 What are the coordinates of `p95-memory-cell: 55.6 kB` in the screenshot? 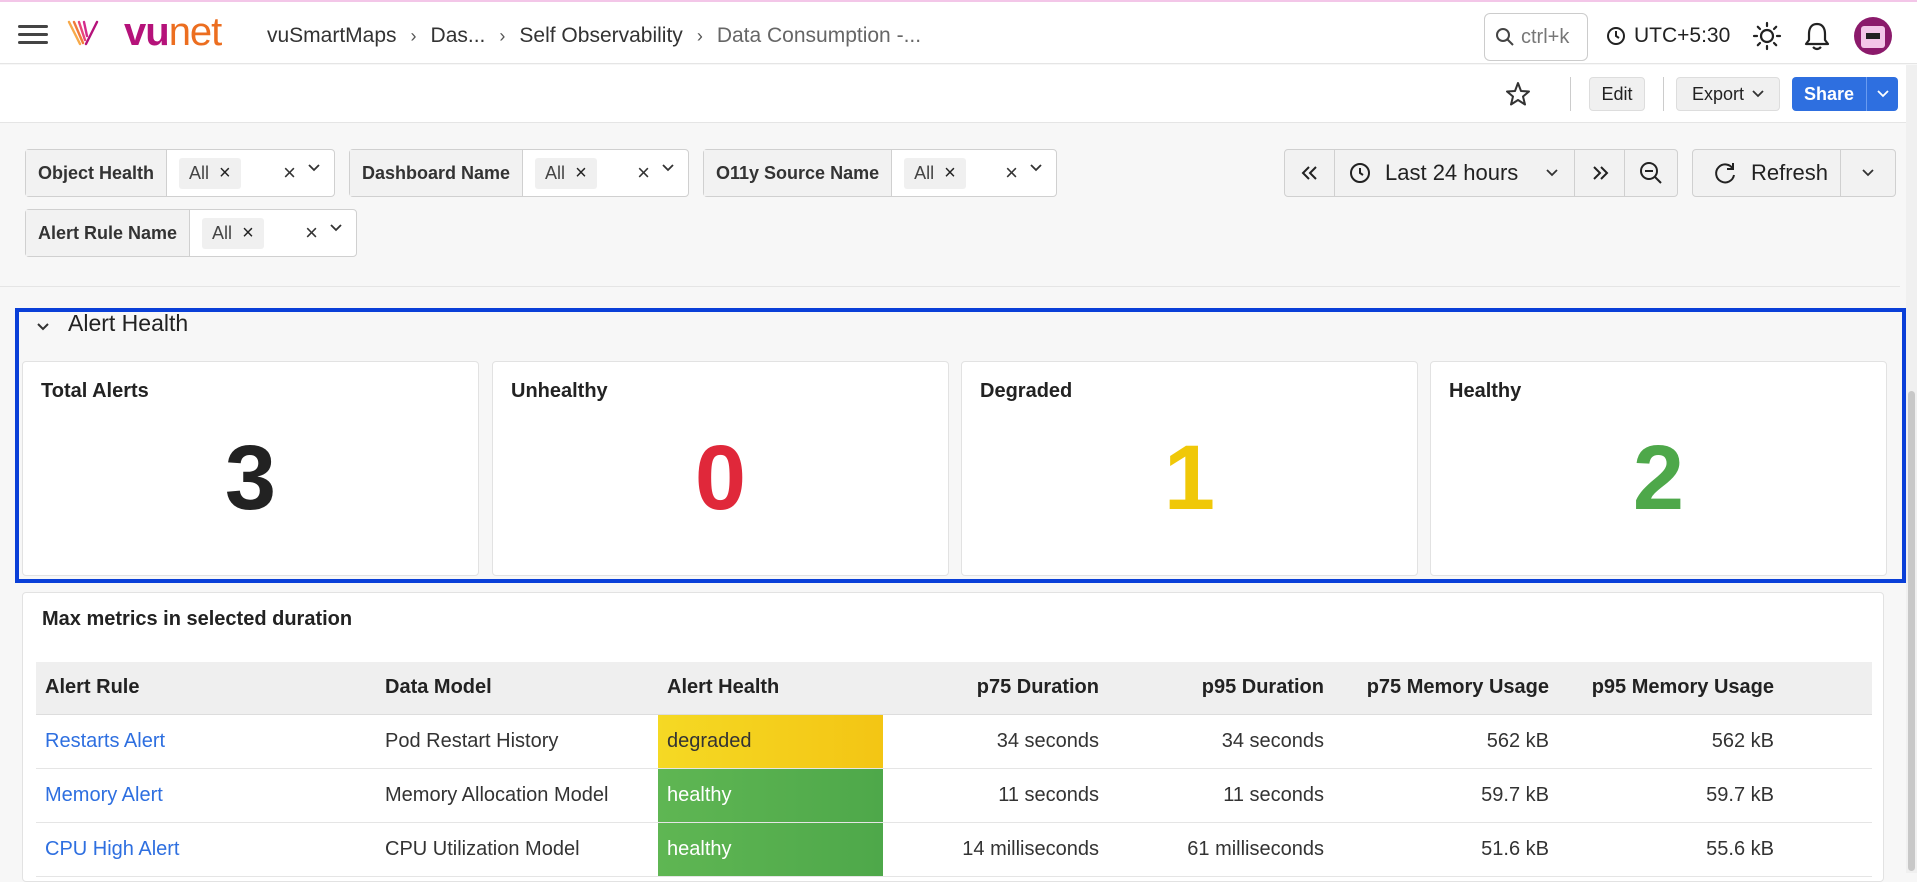 It's located at (1670, 849).